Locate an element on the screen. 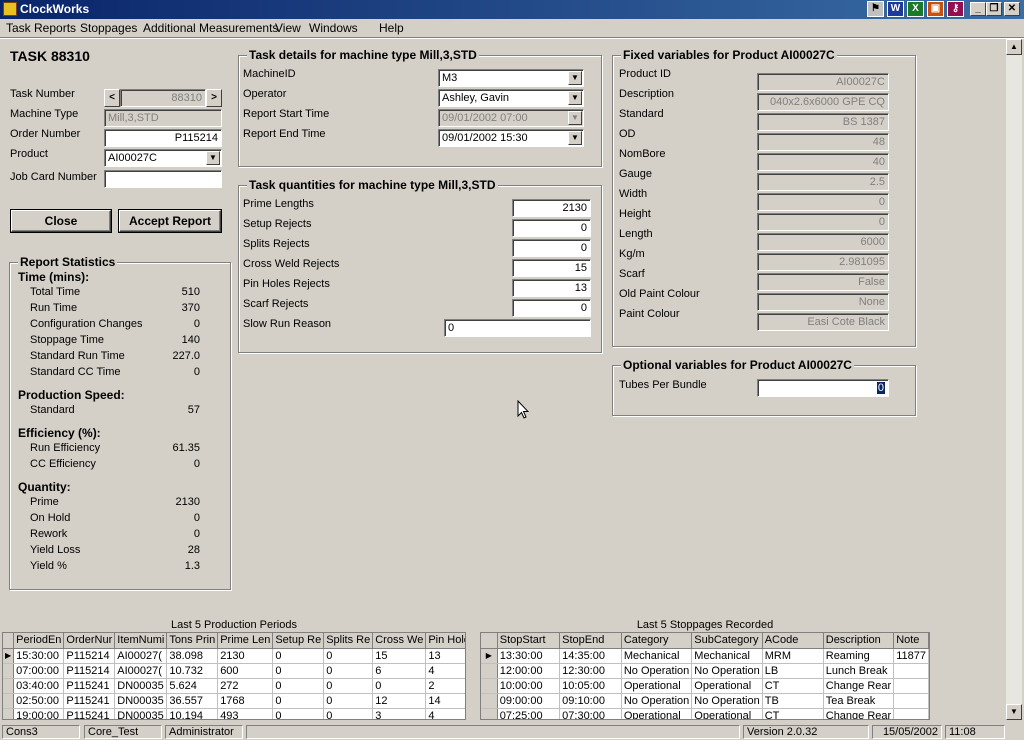  column-header-stopend: StopEnd is located at coordinates (590, 641).